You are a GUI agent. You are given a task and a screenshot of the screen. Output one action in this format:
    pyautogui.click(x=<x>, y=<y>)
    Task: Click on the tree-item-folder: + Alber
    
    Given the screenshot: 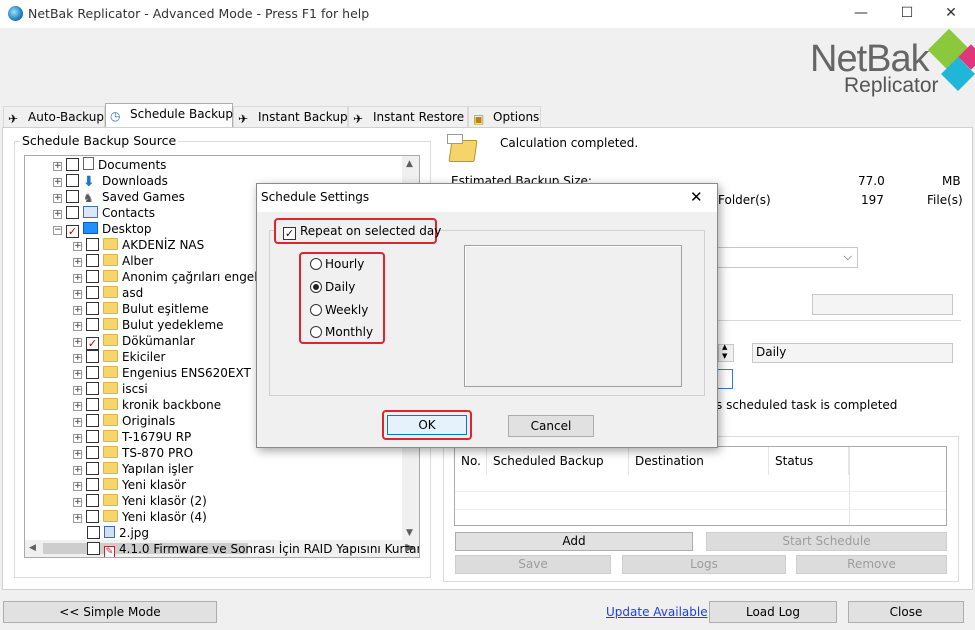 What is the action you would take?
    pyautogui.click(x=113, y=261)
    